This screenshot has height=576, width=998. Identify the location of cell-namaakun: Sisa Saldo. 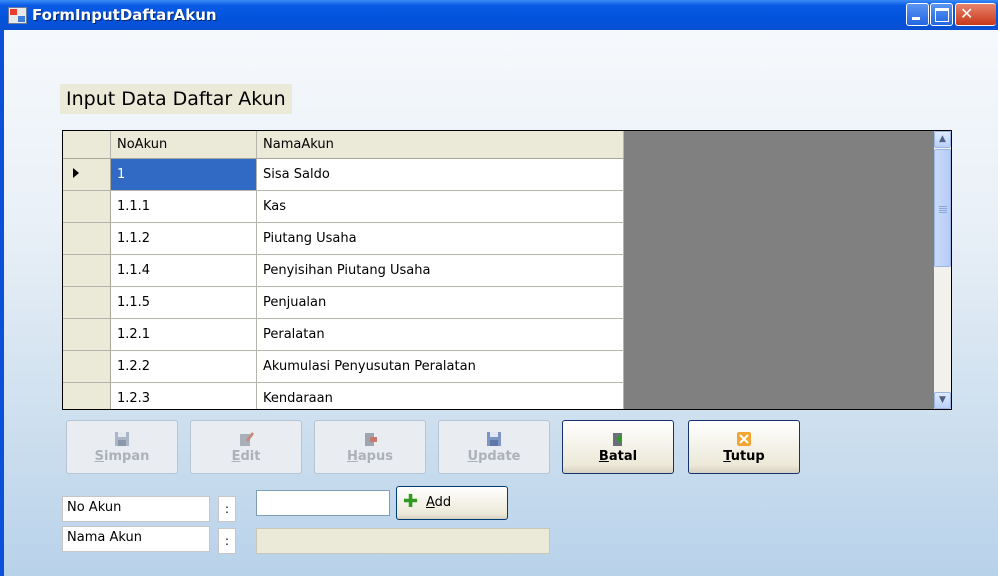
(440, 174).